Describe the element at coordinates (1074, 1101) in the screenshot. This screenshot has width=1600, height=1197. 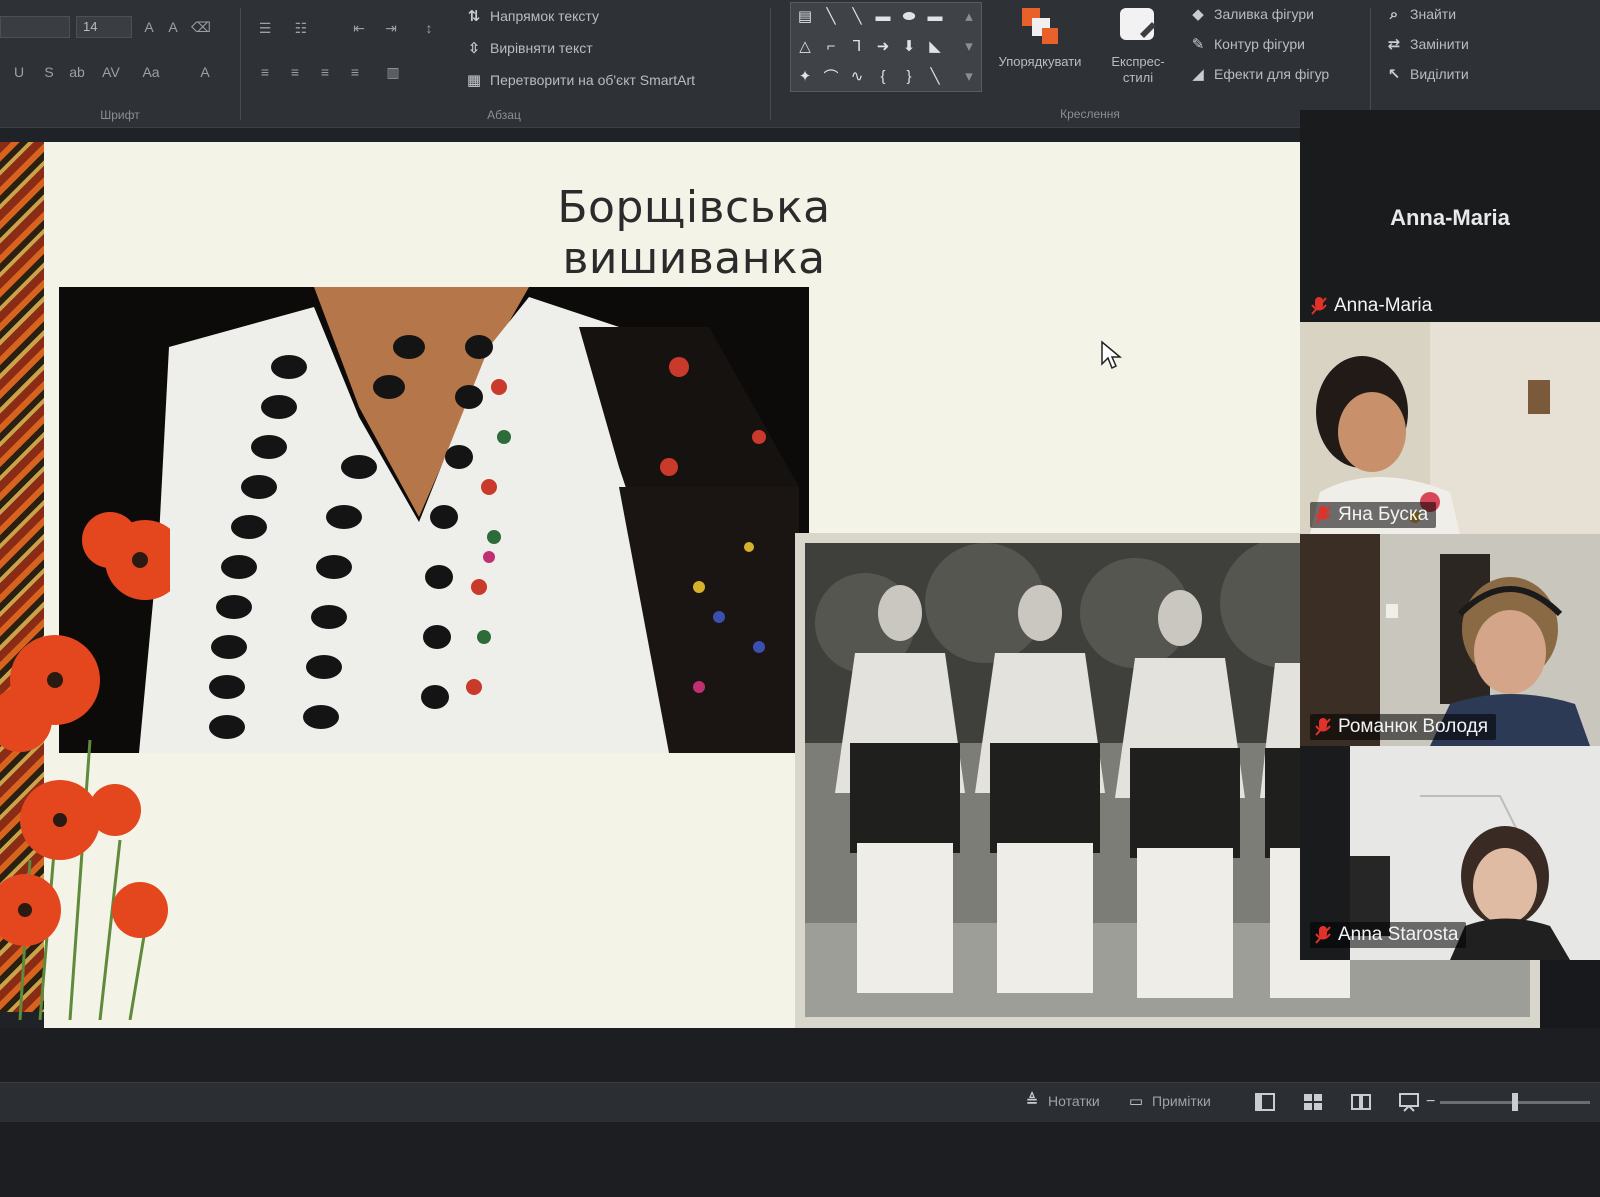
I see `notes-label: Нотатки` at that location.